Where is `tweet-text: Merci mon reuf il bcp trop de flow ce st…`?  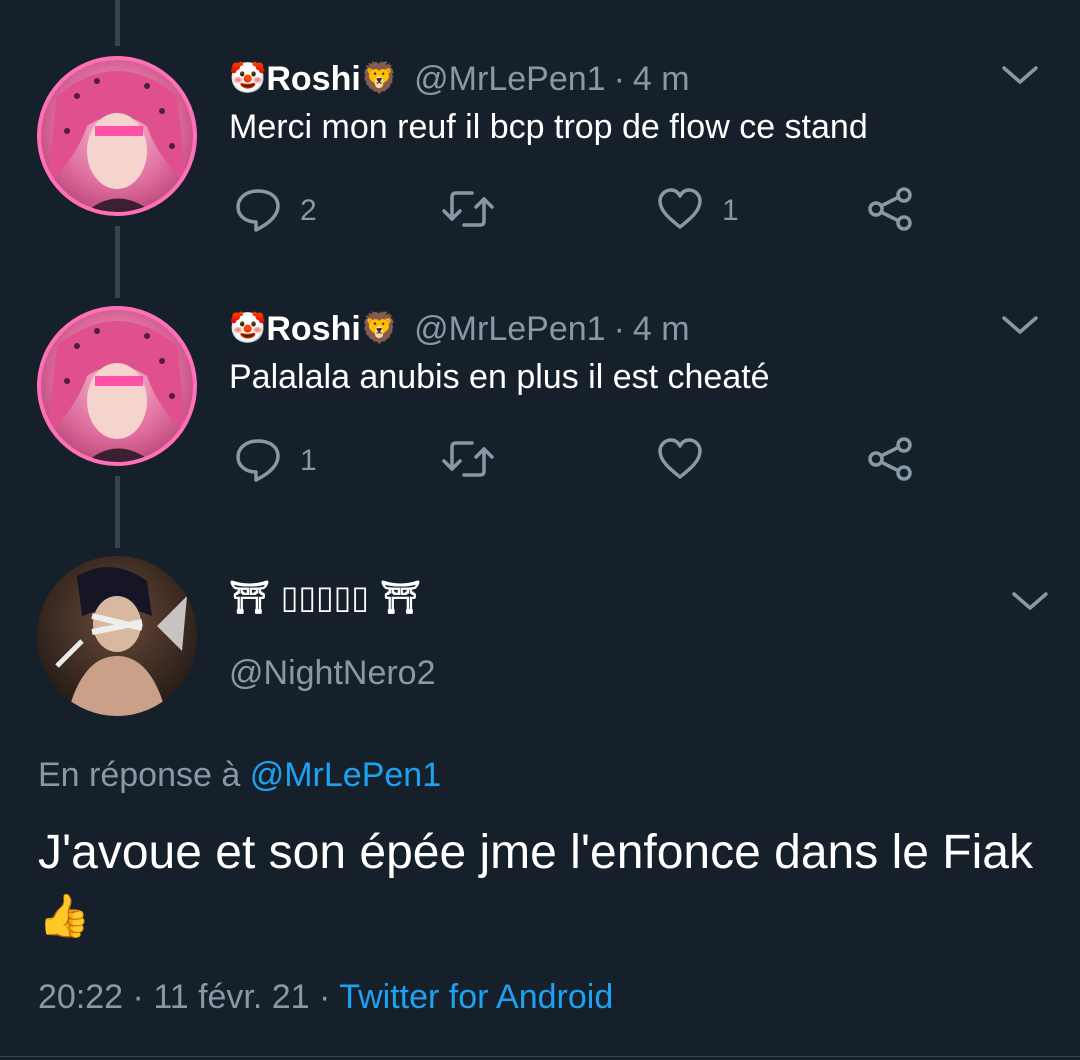
tweet-text: Merci mon reuf il bcp trop de flow ce st… is located at coordinates (548, 127).